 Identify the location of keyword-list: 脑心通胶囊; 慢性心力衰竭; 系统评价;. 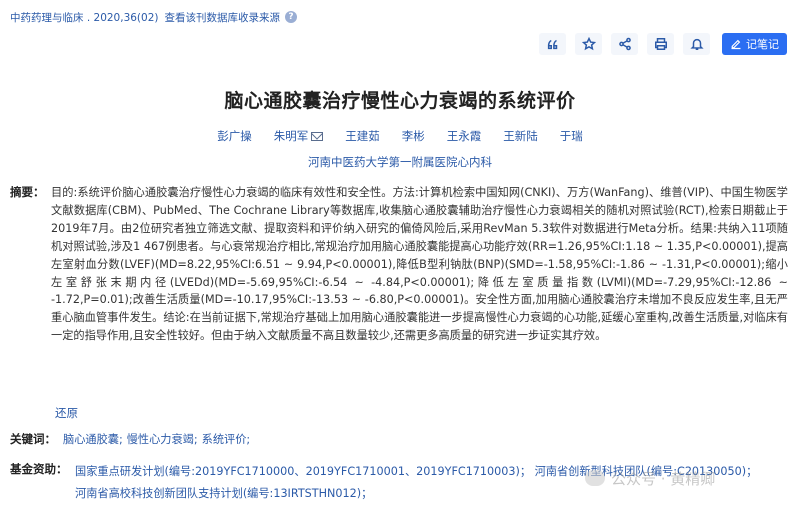
(156, 439).